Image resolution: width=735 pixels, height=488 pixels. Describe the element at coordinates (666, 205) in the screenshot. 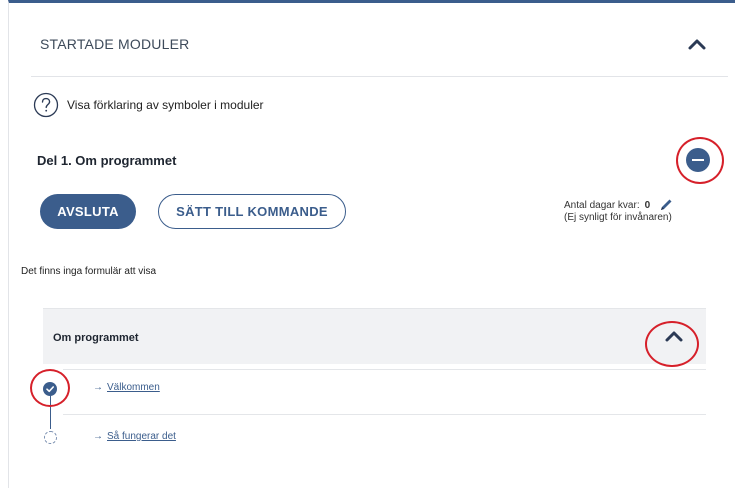

I see `pencil-icon` at that location.